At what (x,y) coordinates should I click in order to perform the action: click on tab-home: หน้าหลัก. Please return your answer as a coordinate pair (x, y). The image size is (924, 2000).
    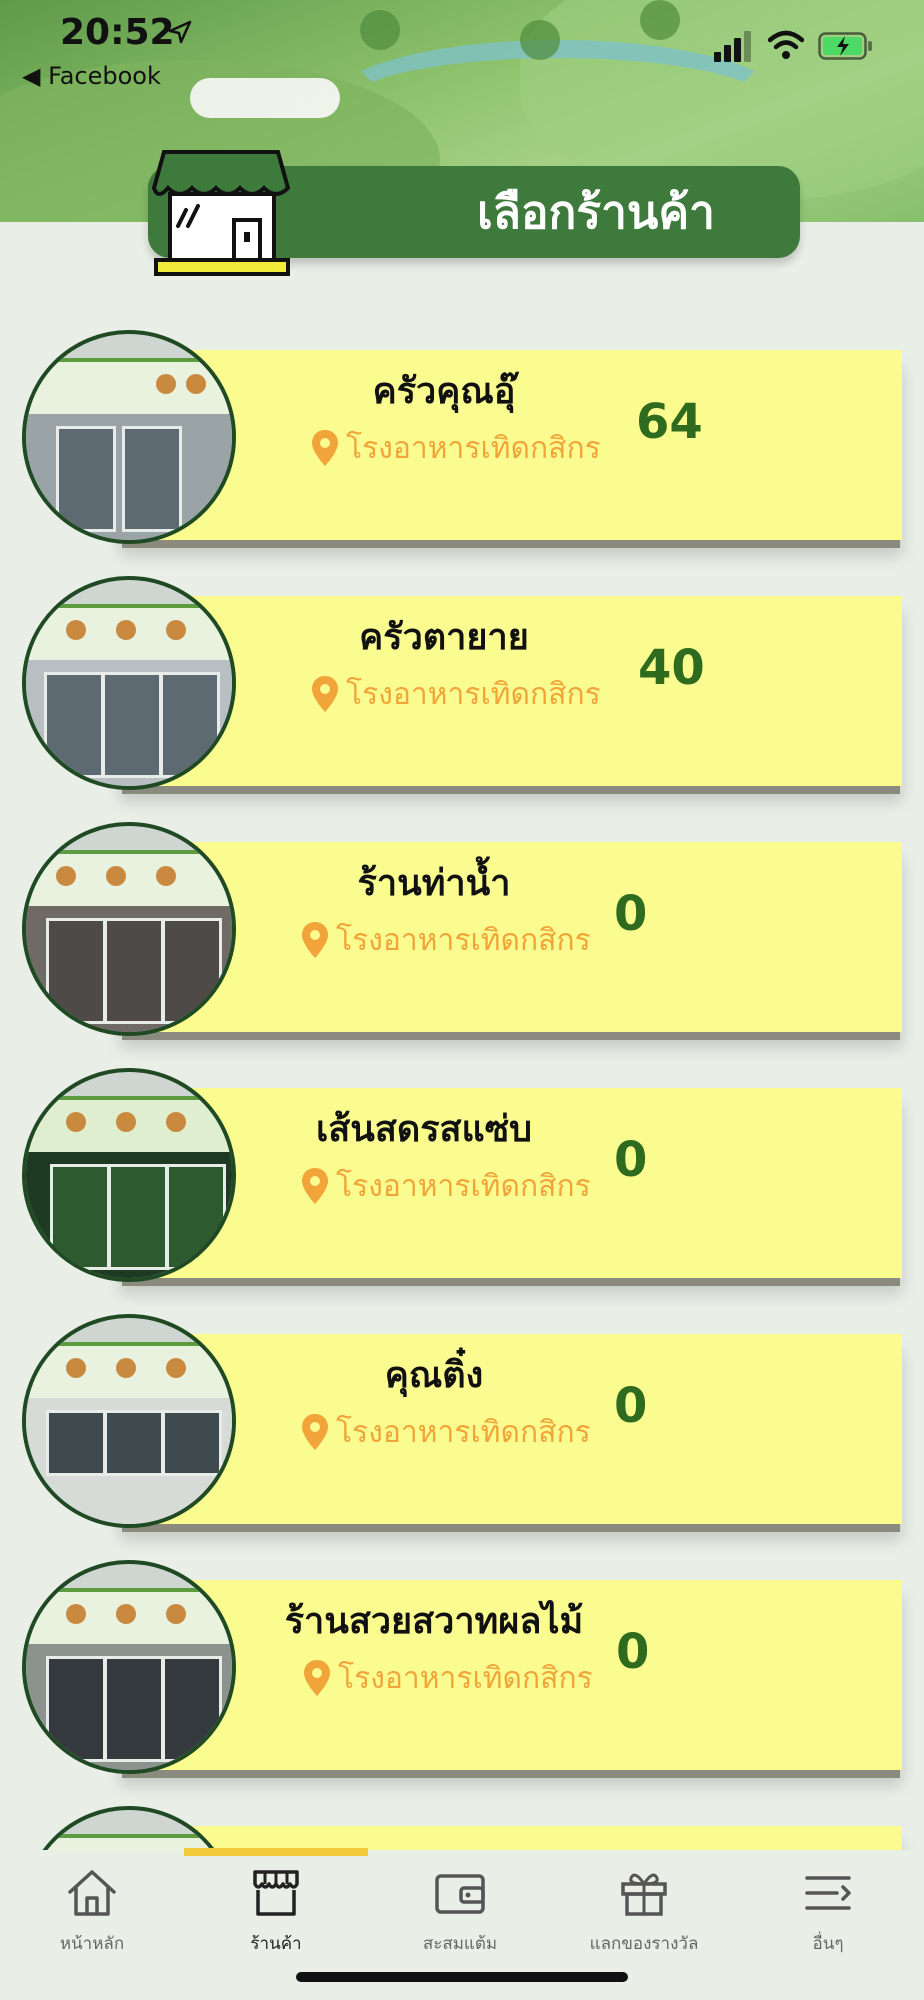
    Looking at the image, I should click on (92, 1916).